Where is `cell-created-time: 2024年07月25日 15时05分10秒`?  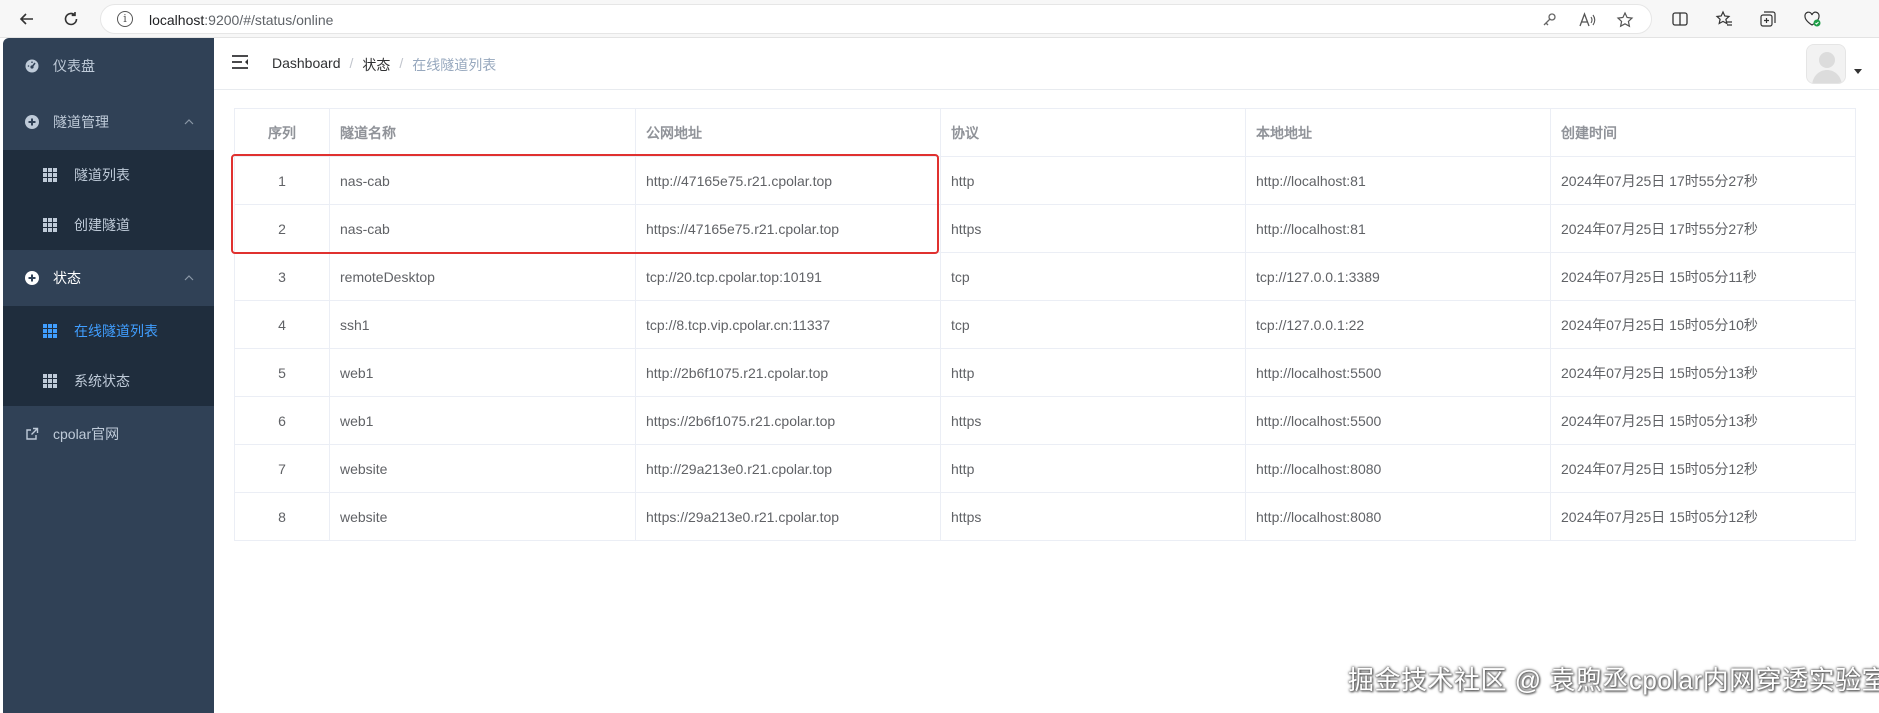
cell-created-time: 2024年07月25日 15时05分10秒 is located at coordinates (1703, 324).